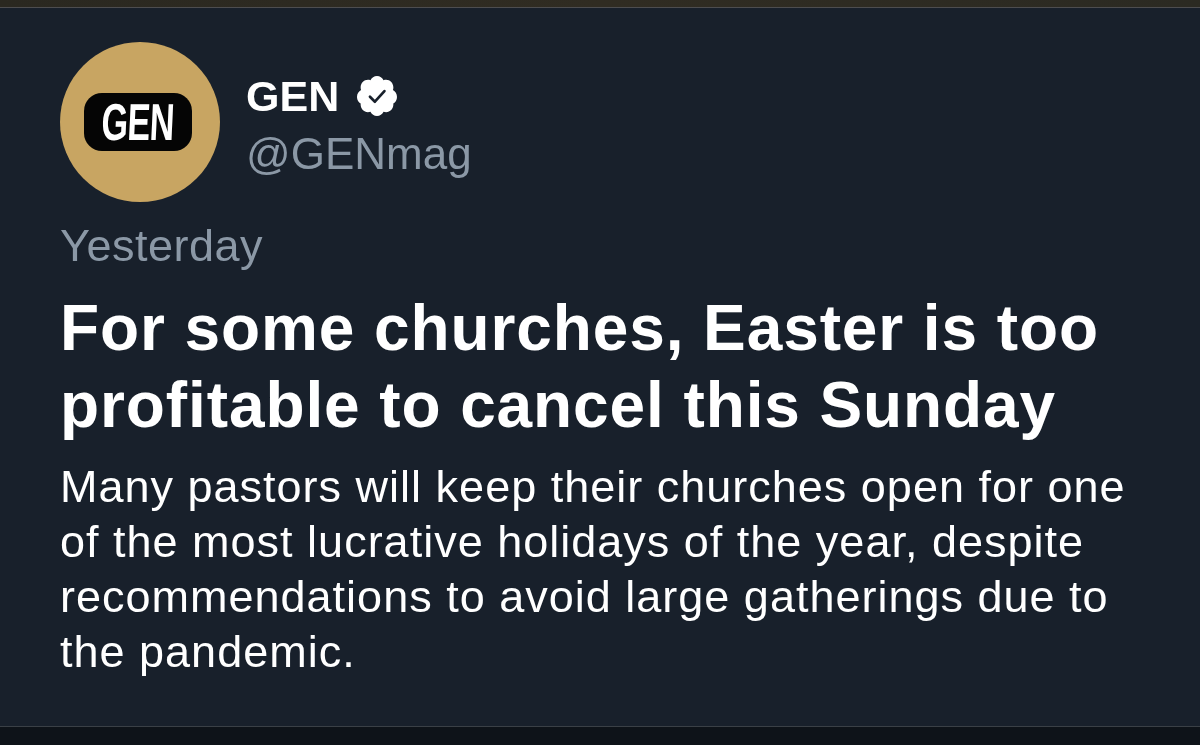  What do you see at coordinates (293, 96) in the screenshot?
I see `account-name: GEN` at bounding box center [293, 96].